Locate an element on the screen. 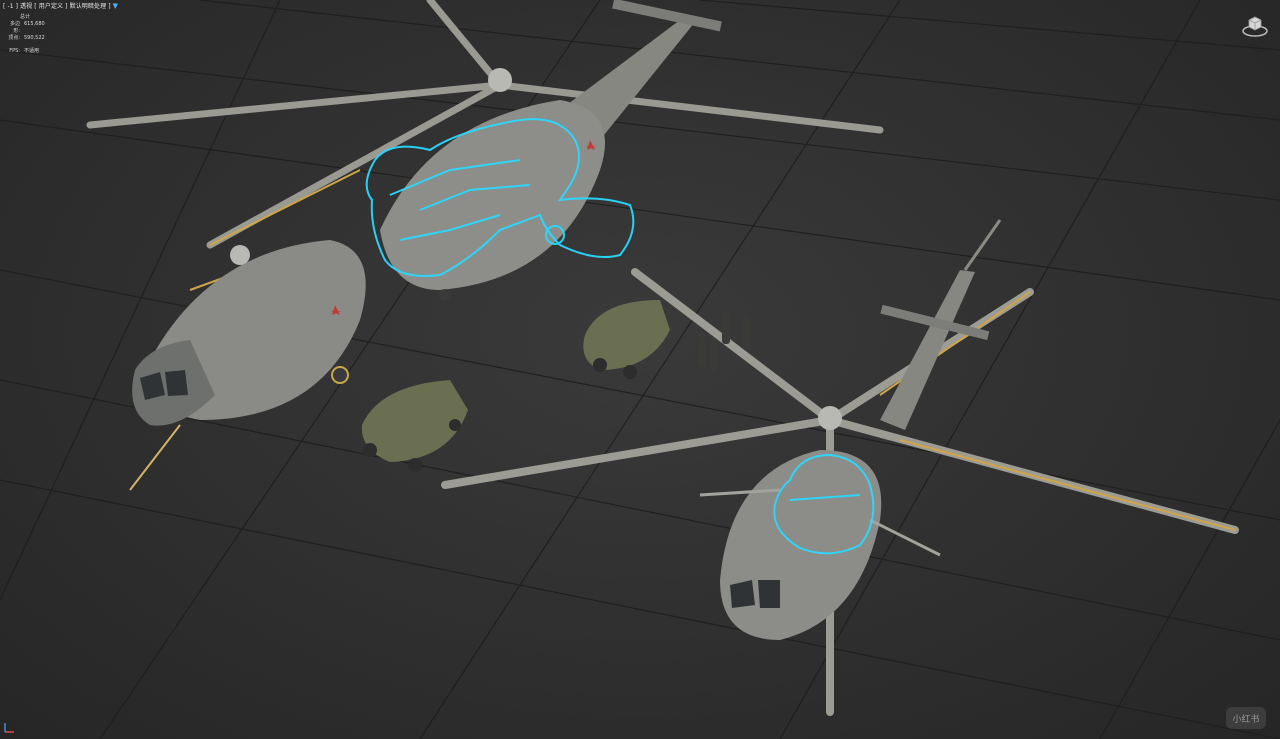  stats-verts-row: 顶点: 590,522 is located at coordinates (25, 38).